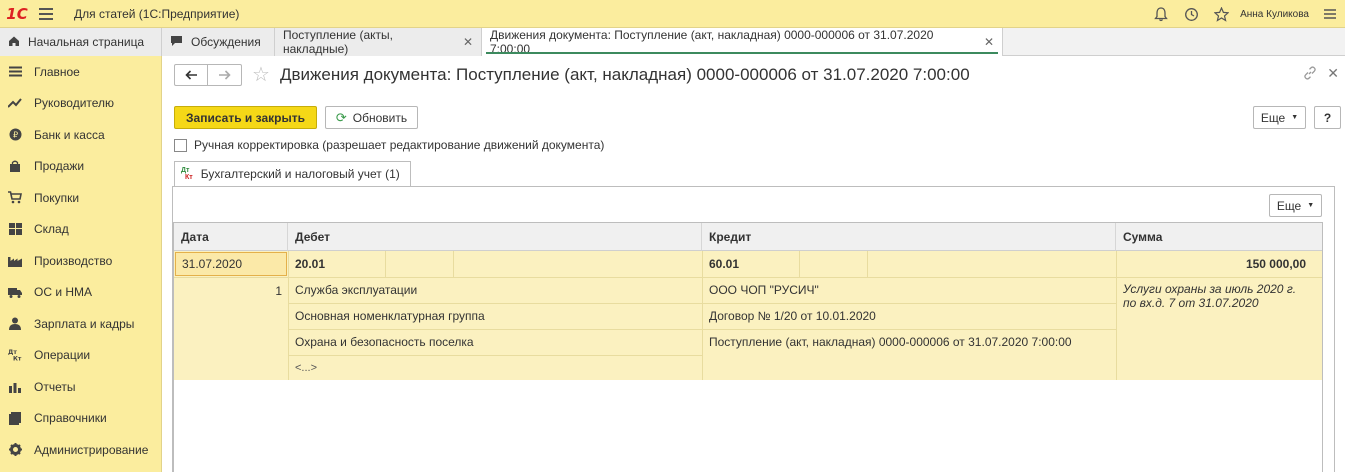 The image size is (1345, 472). Describe the element at coordinates (80, 387) in the screenshot. I see `sidebar-item-reports: Отчеты` at that location.